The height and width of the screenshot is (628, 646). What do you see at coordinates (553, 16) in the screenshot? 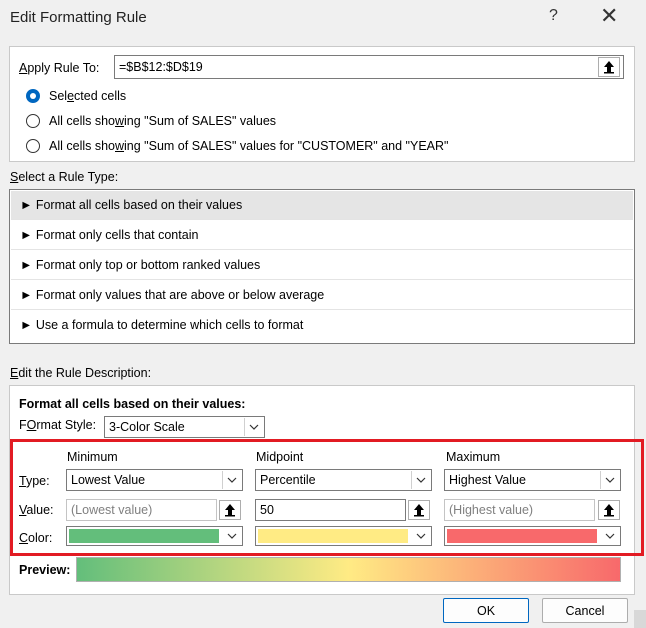
I see `help-button: ?` at bounding box center [553, 16].